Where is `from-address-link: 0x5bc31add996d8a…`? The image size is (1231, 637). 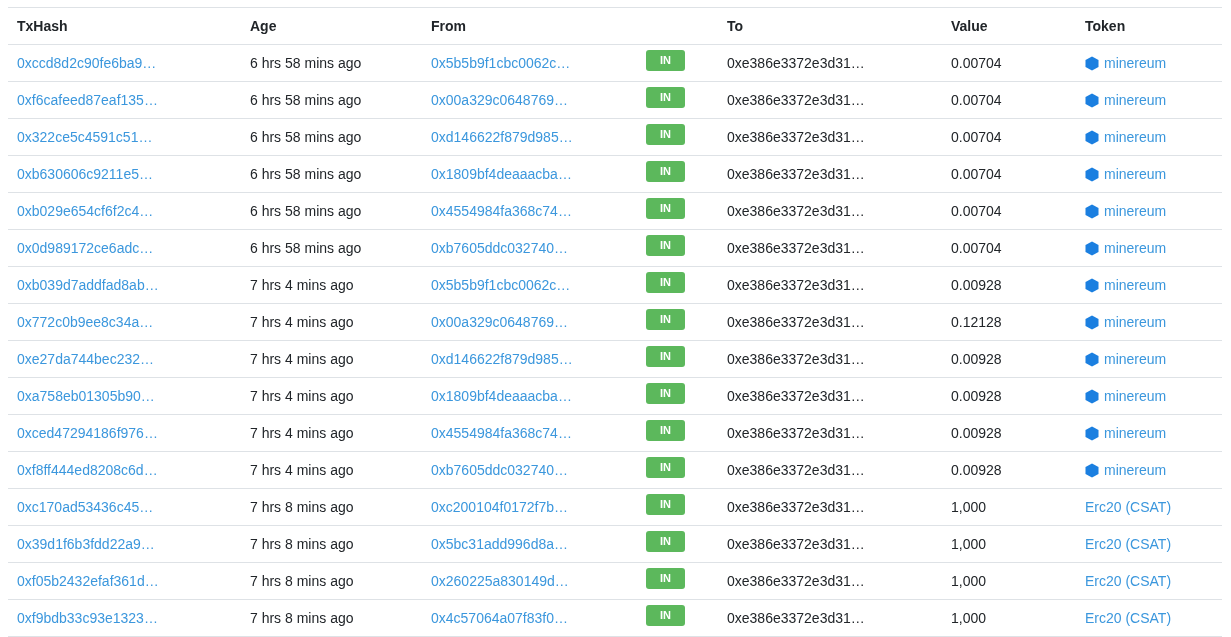 from-address-link: 0x5bc31add996d8a… is located at coordinates (499, 543).